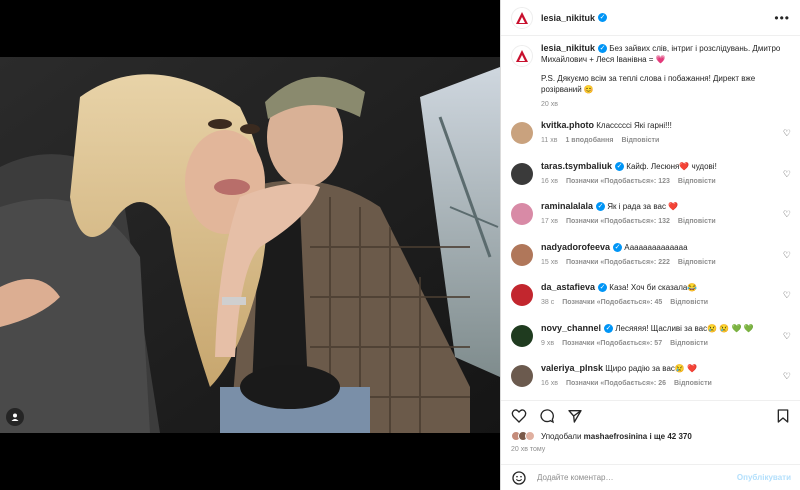 This screenshot has width=800, height=490. I want to click on liker-username: mashaefrosinina, so click(616, 436).